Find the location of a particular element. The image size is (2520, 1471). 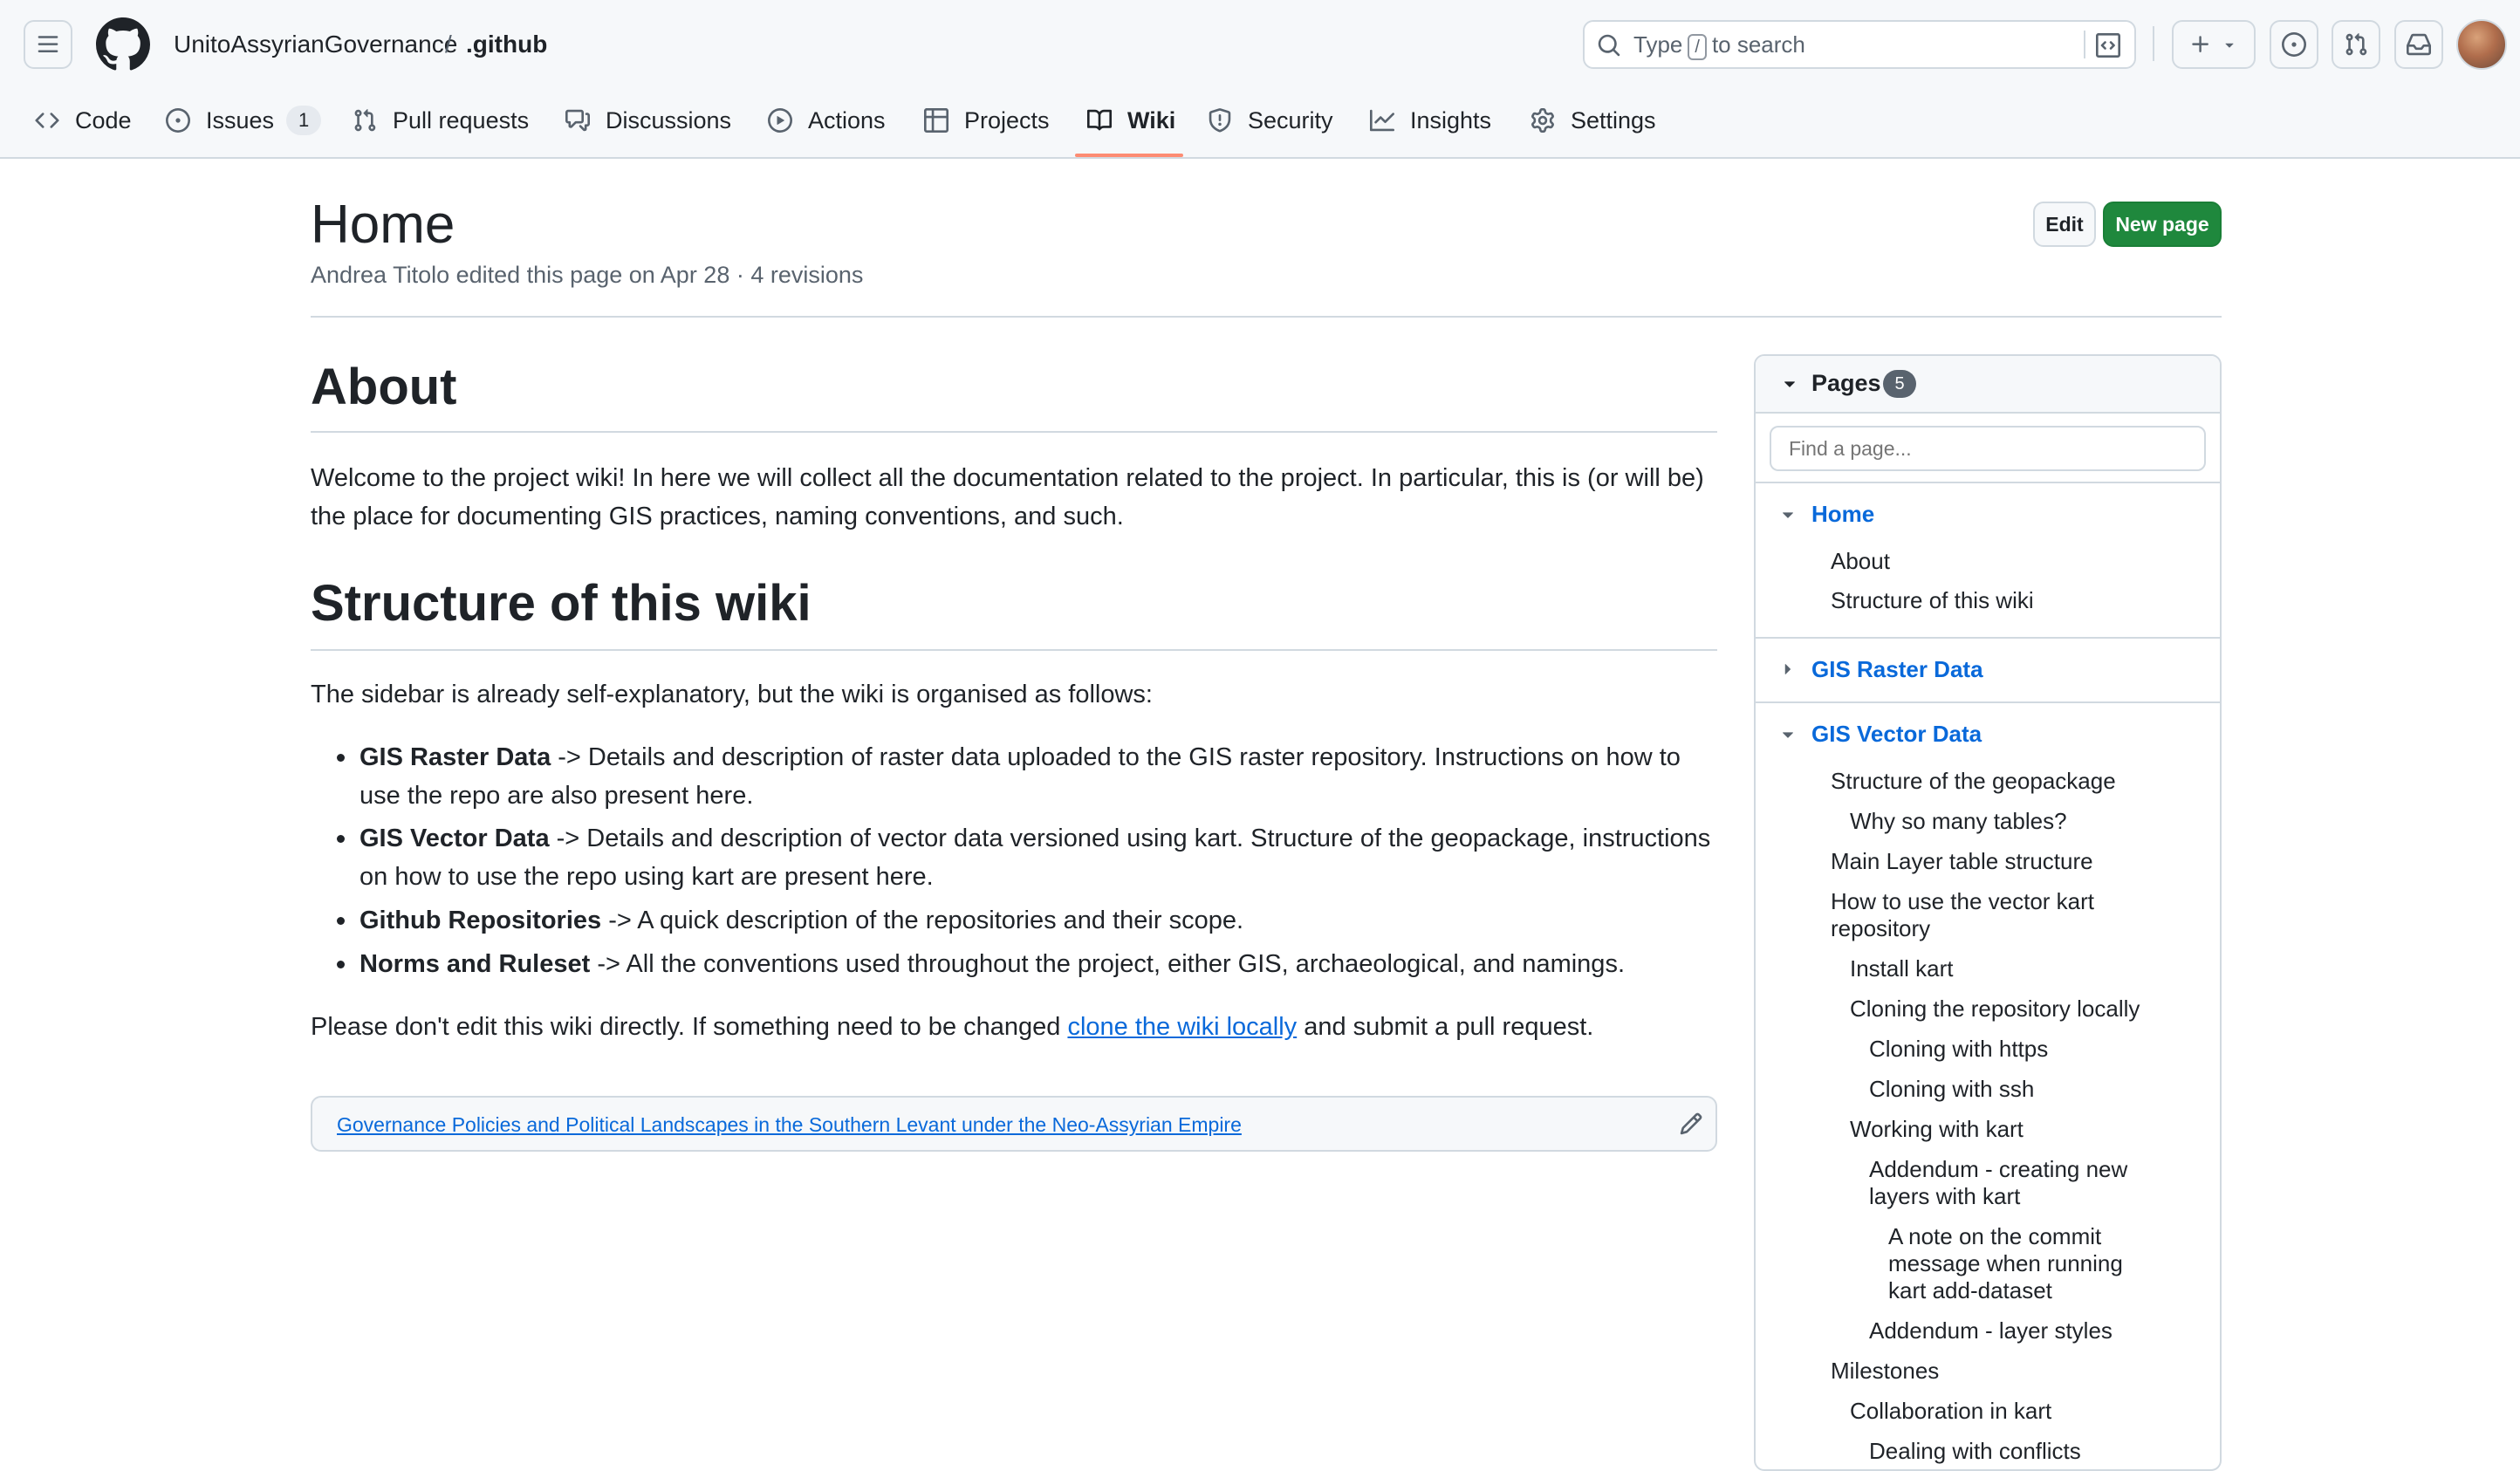

header-divider is located at coordinates (2153, 43).